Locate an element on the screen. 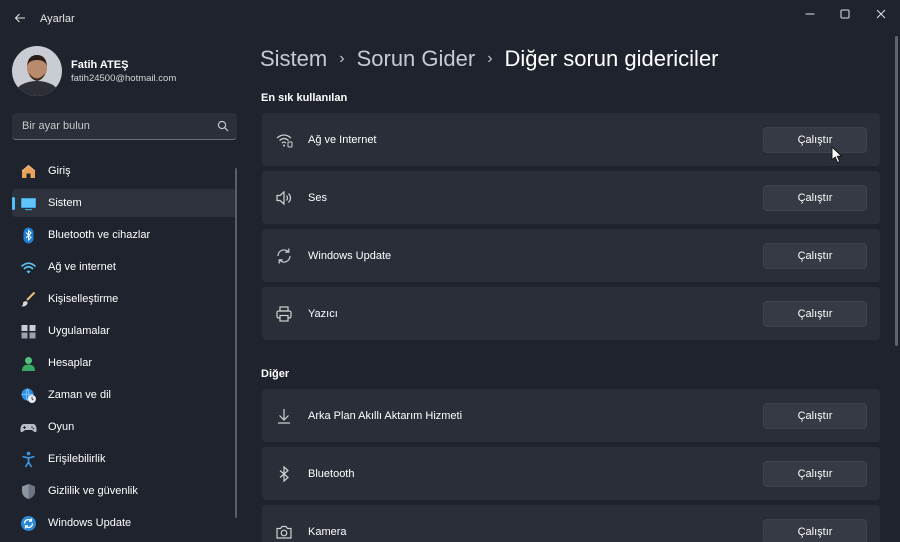 The height and width of the screenshot is (542, 900). sidebar-item-network: Ağ ve internet is located at coordinates (124, 267).